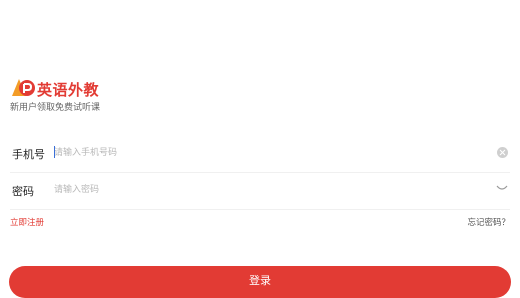  What do you see at coordinates (68, 90) in the screenshot?
I see `brand-name: 英语外教` at bounding box center [68, 90].